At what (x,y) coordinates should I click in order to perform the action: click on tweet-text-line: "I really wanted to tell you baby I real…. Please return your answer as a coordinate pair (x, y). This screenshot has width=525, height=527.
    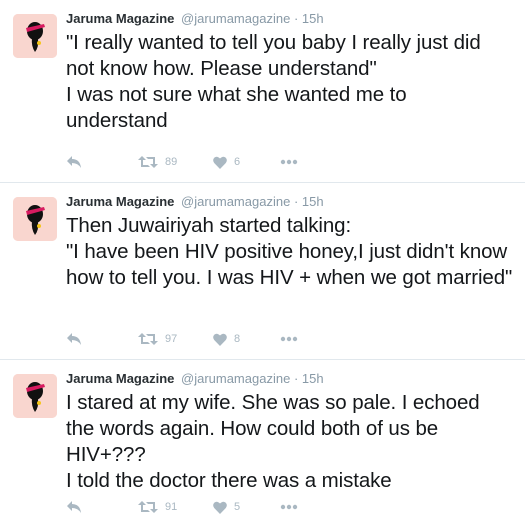
    Looking at the image, I should click on (273, 55).